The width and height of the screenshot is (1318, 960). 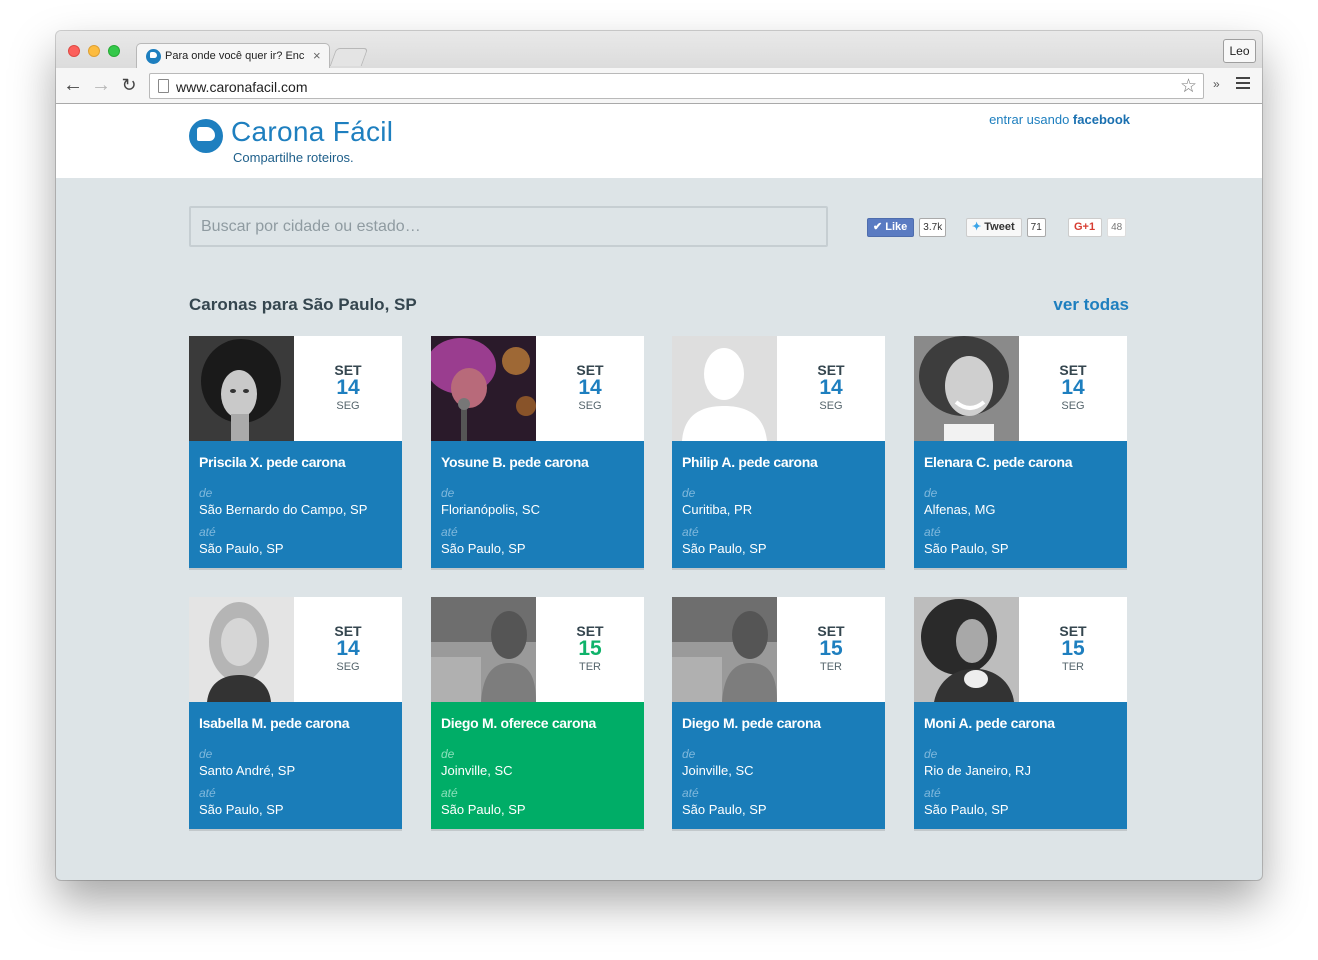 What do you see at coordinates (74, 51) in the screenshot?
I see `close-window-button` at bounding box center [74, 51].